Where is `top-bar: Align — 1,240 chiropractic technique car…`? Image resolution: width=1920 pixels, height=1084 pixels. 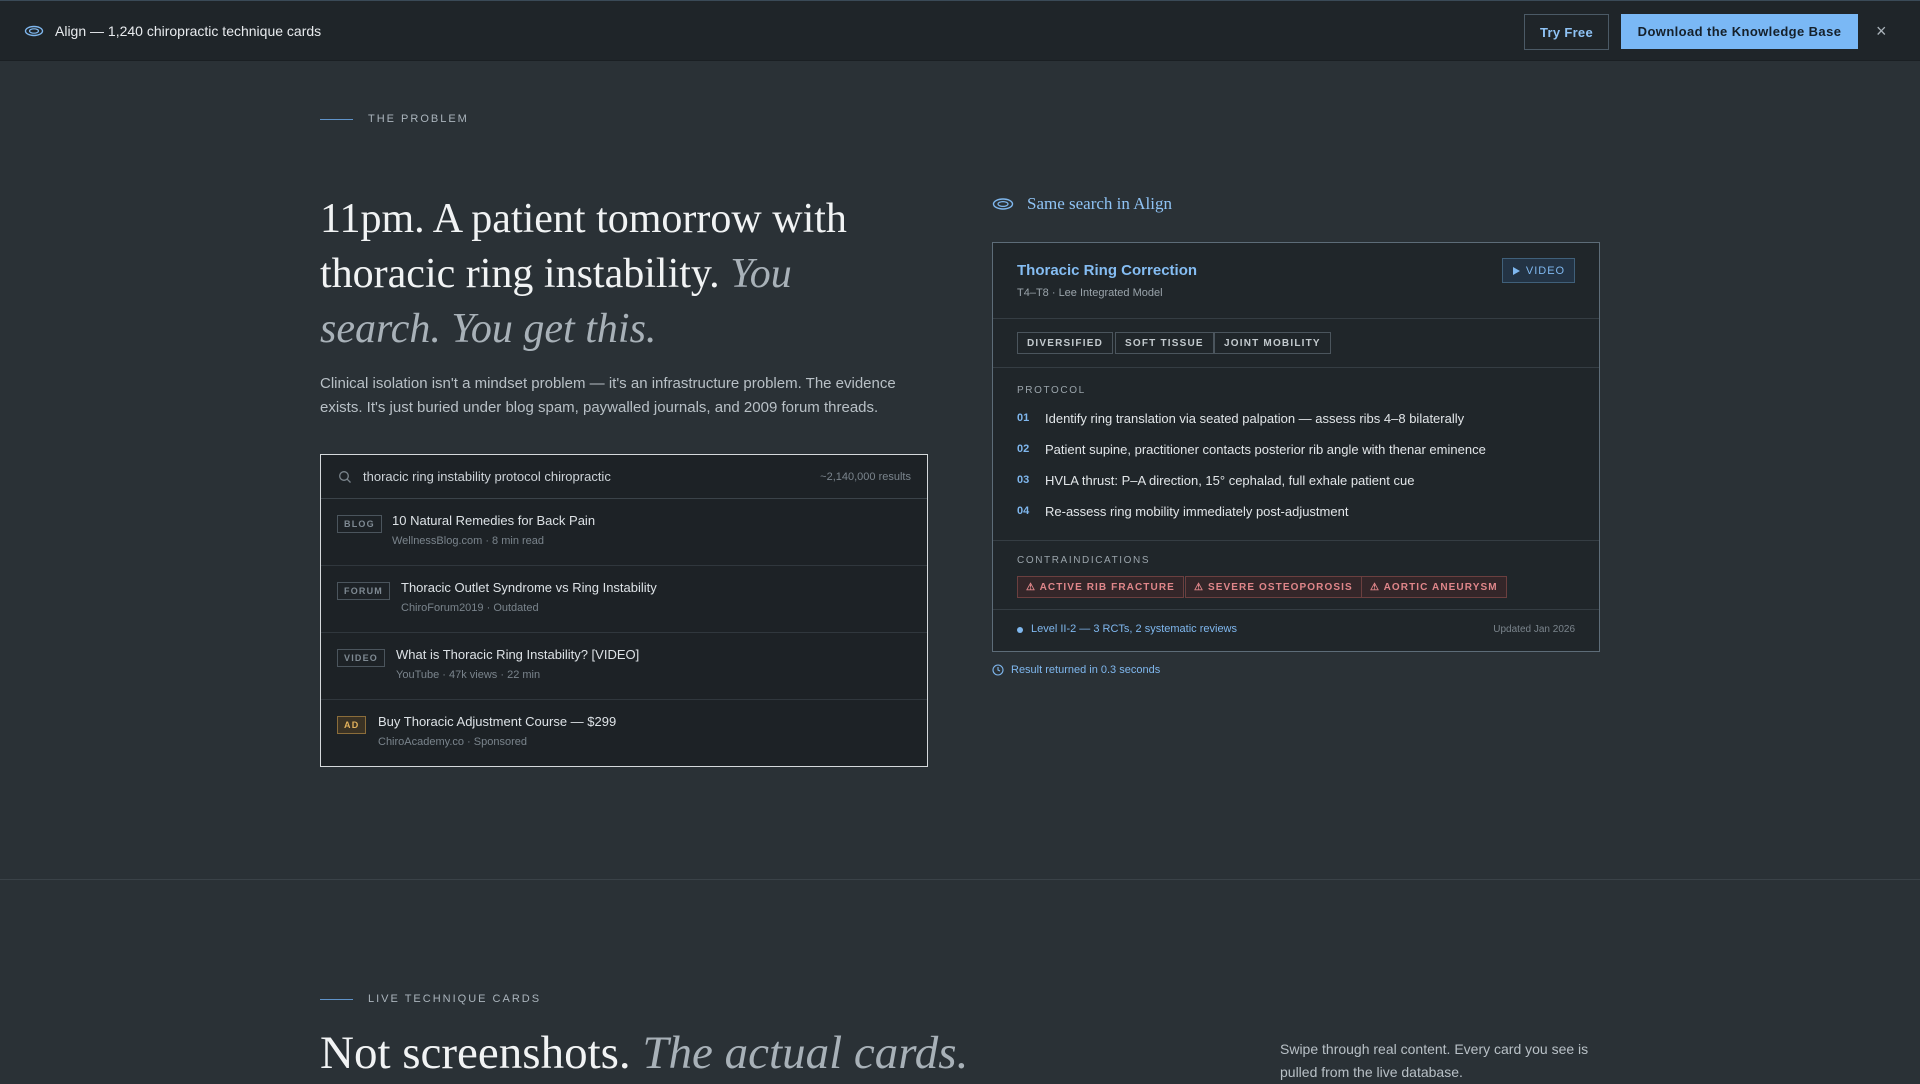 top-bar: Align — 1,240 chiropractic technique car… is located at coordinates (960, 30).